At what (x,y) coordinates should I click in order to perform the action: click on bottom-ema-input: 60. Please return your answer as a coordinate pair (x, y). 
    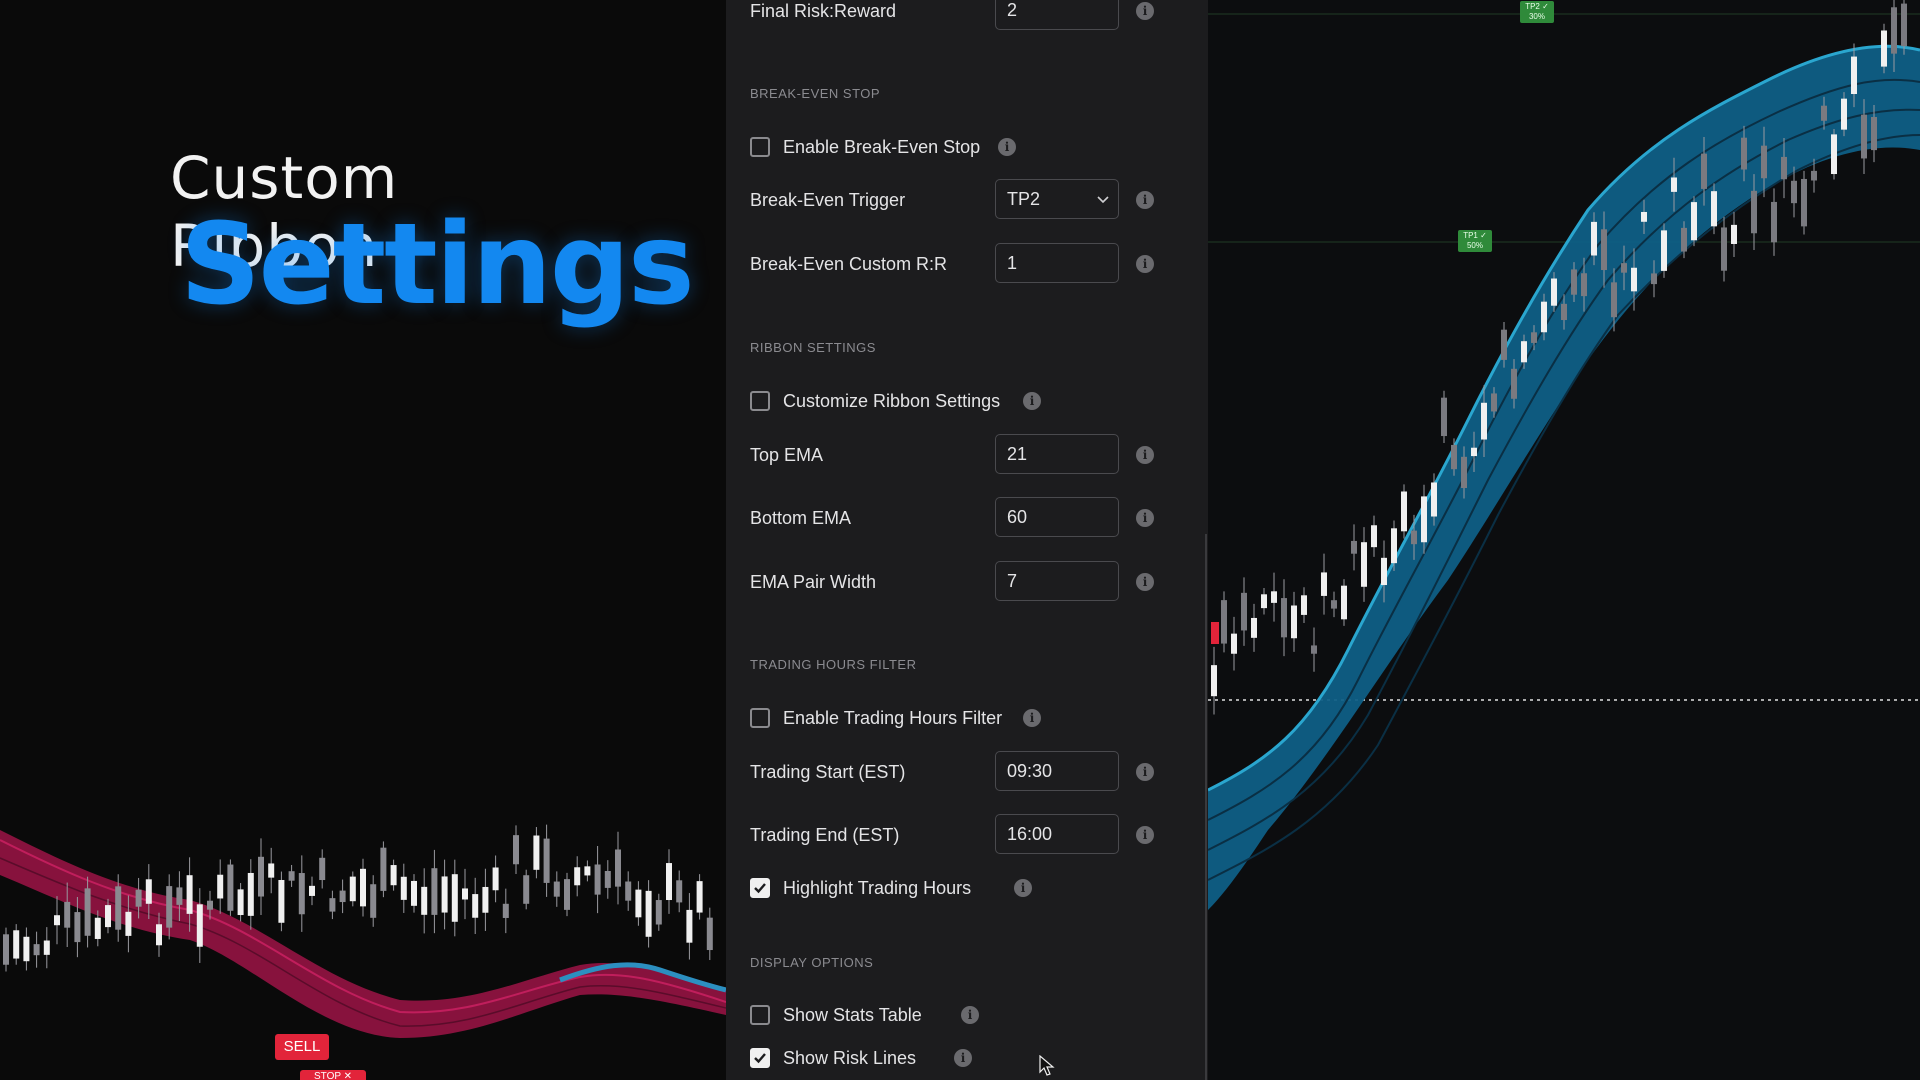
    Looking at the image, I should click on (1057, 517).